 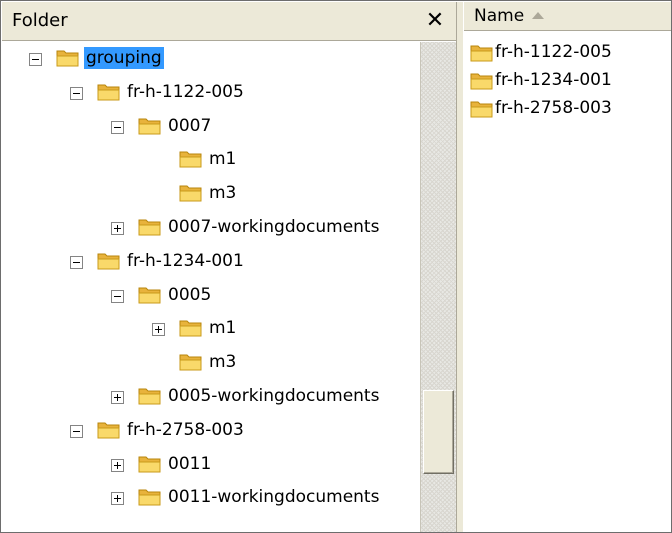 I want to click on tree-node-label: 0011-workingdocuments, so click(x=274, y=497).